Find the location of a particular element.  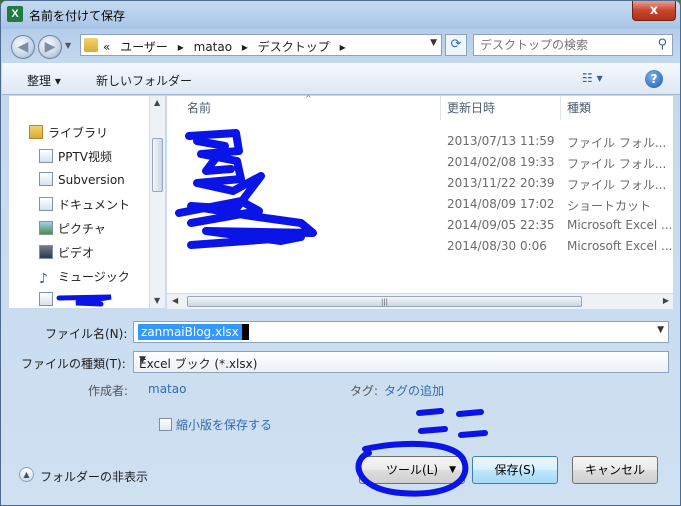

search-box: ⚲ is located at coordinates (573, 45).